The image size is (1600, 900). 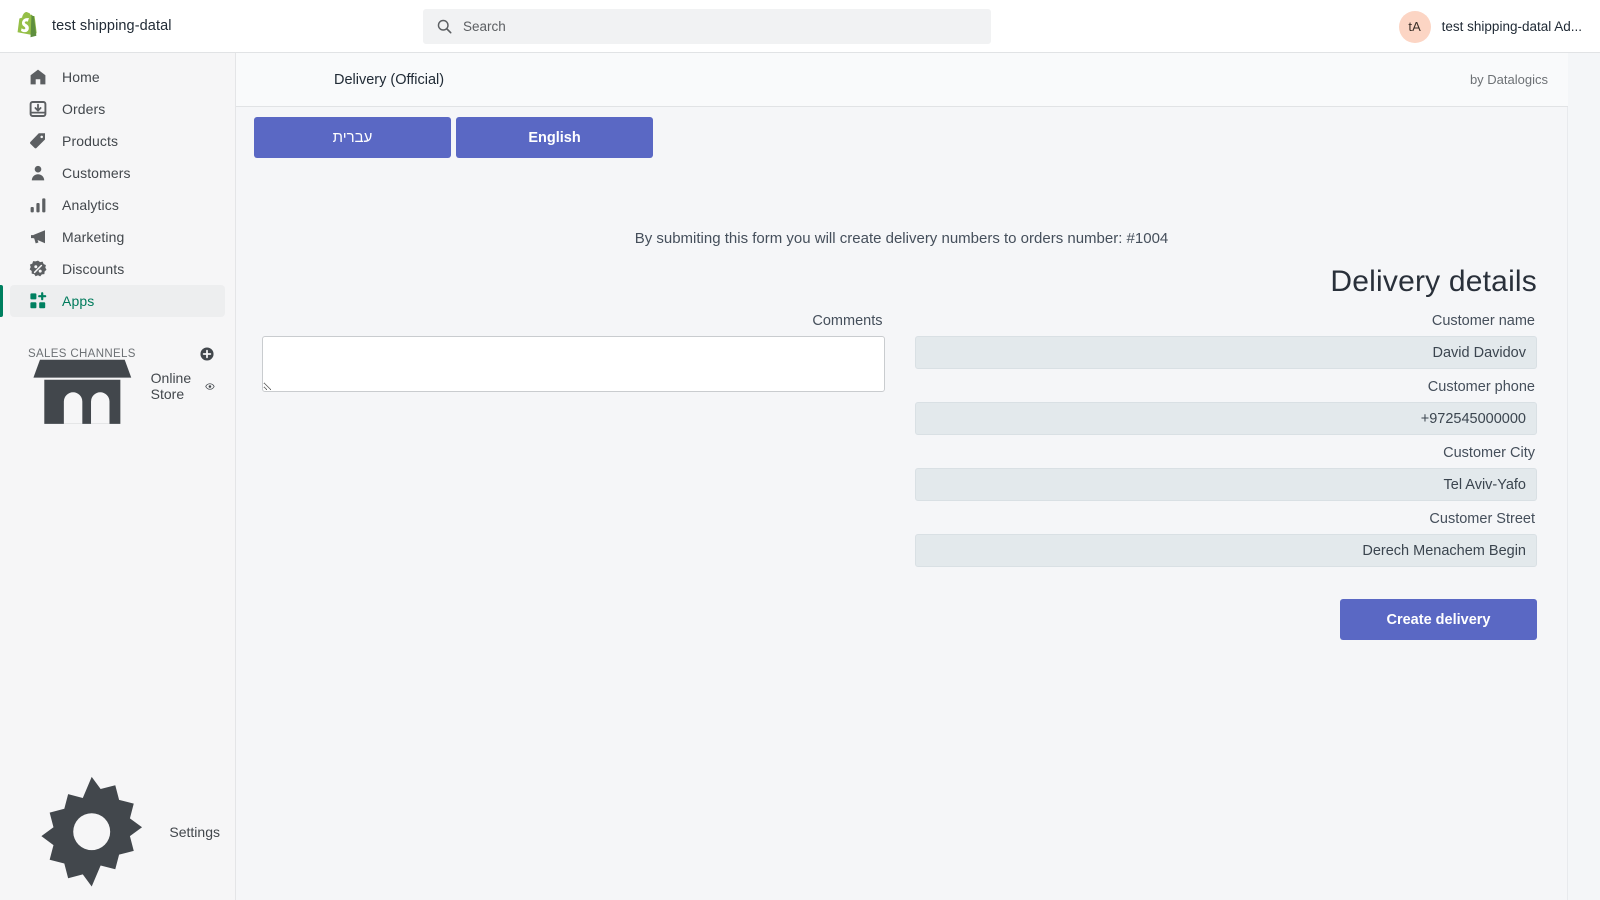 I want to click on sidebar-item-label: Home, so click(x=81, y=77).